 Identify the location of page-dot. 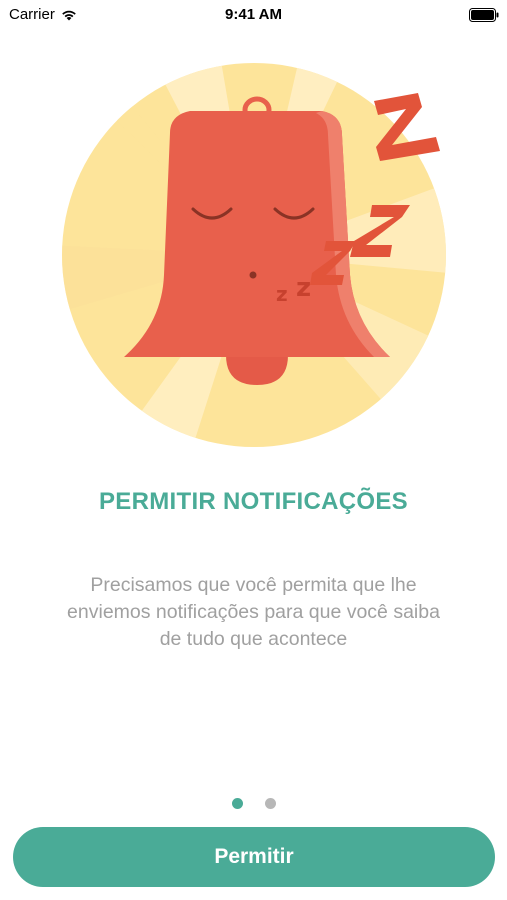
(270, 803).